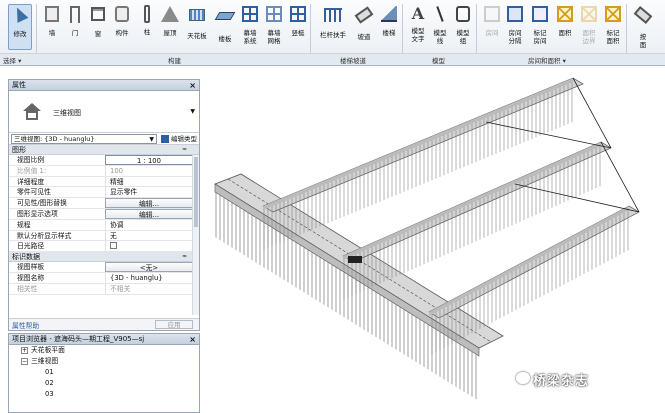  I want to click on tree-item-view-02: 02, so click(104, 383).